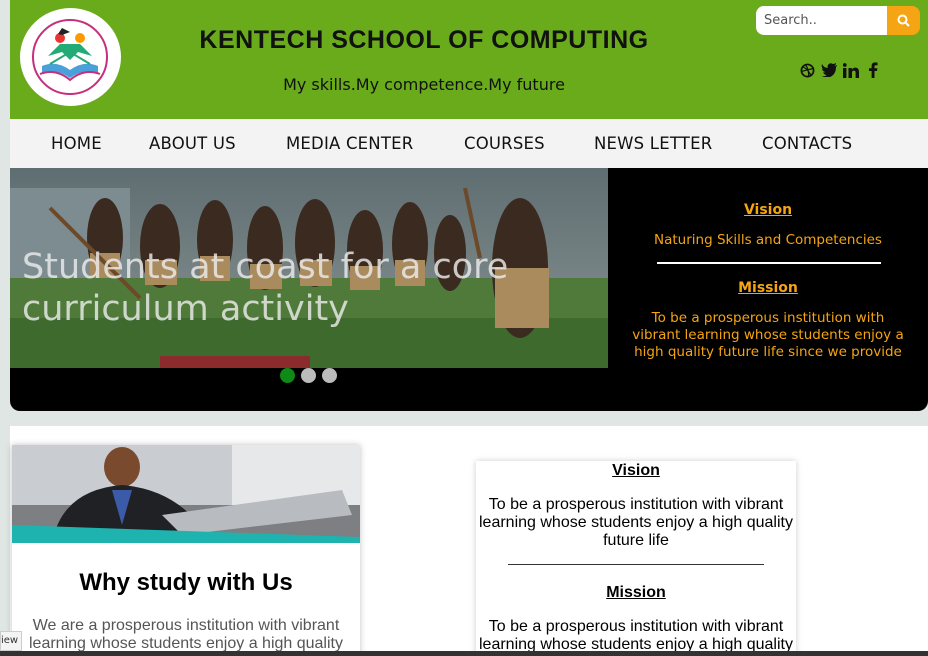 The height and width of the screenshot is (656, 928). What do you see at coordinates (424, 40) in the screenshot?
I see `site-title: KENTECH SCHOOL OF COMPUTING` at bounding box center [424, 40].